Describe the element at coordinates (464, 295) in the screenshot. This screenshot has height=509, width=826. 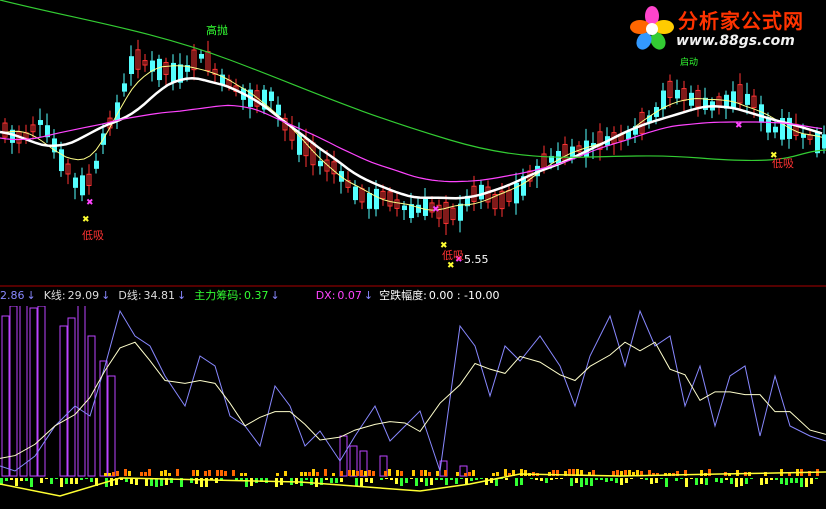
I see `drop-range-values: 0.00 : -10.00` at that location.